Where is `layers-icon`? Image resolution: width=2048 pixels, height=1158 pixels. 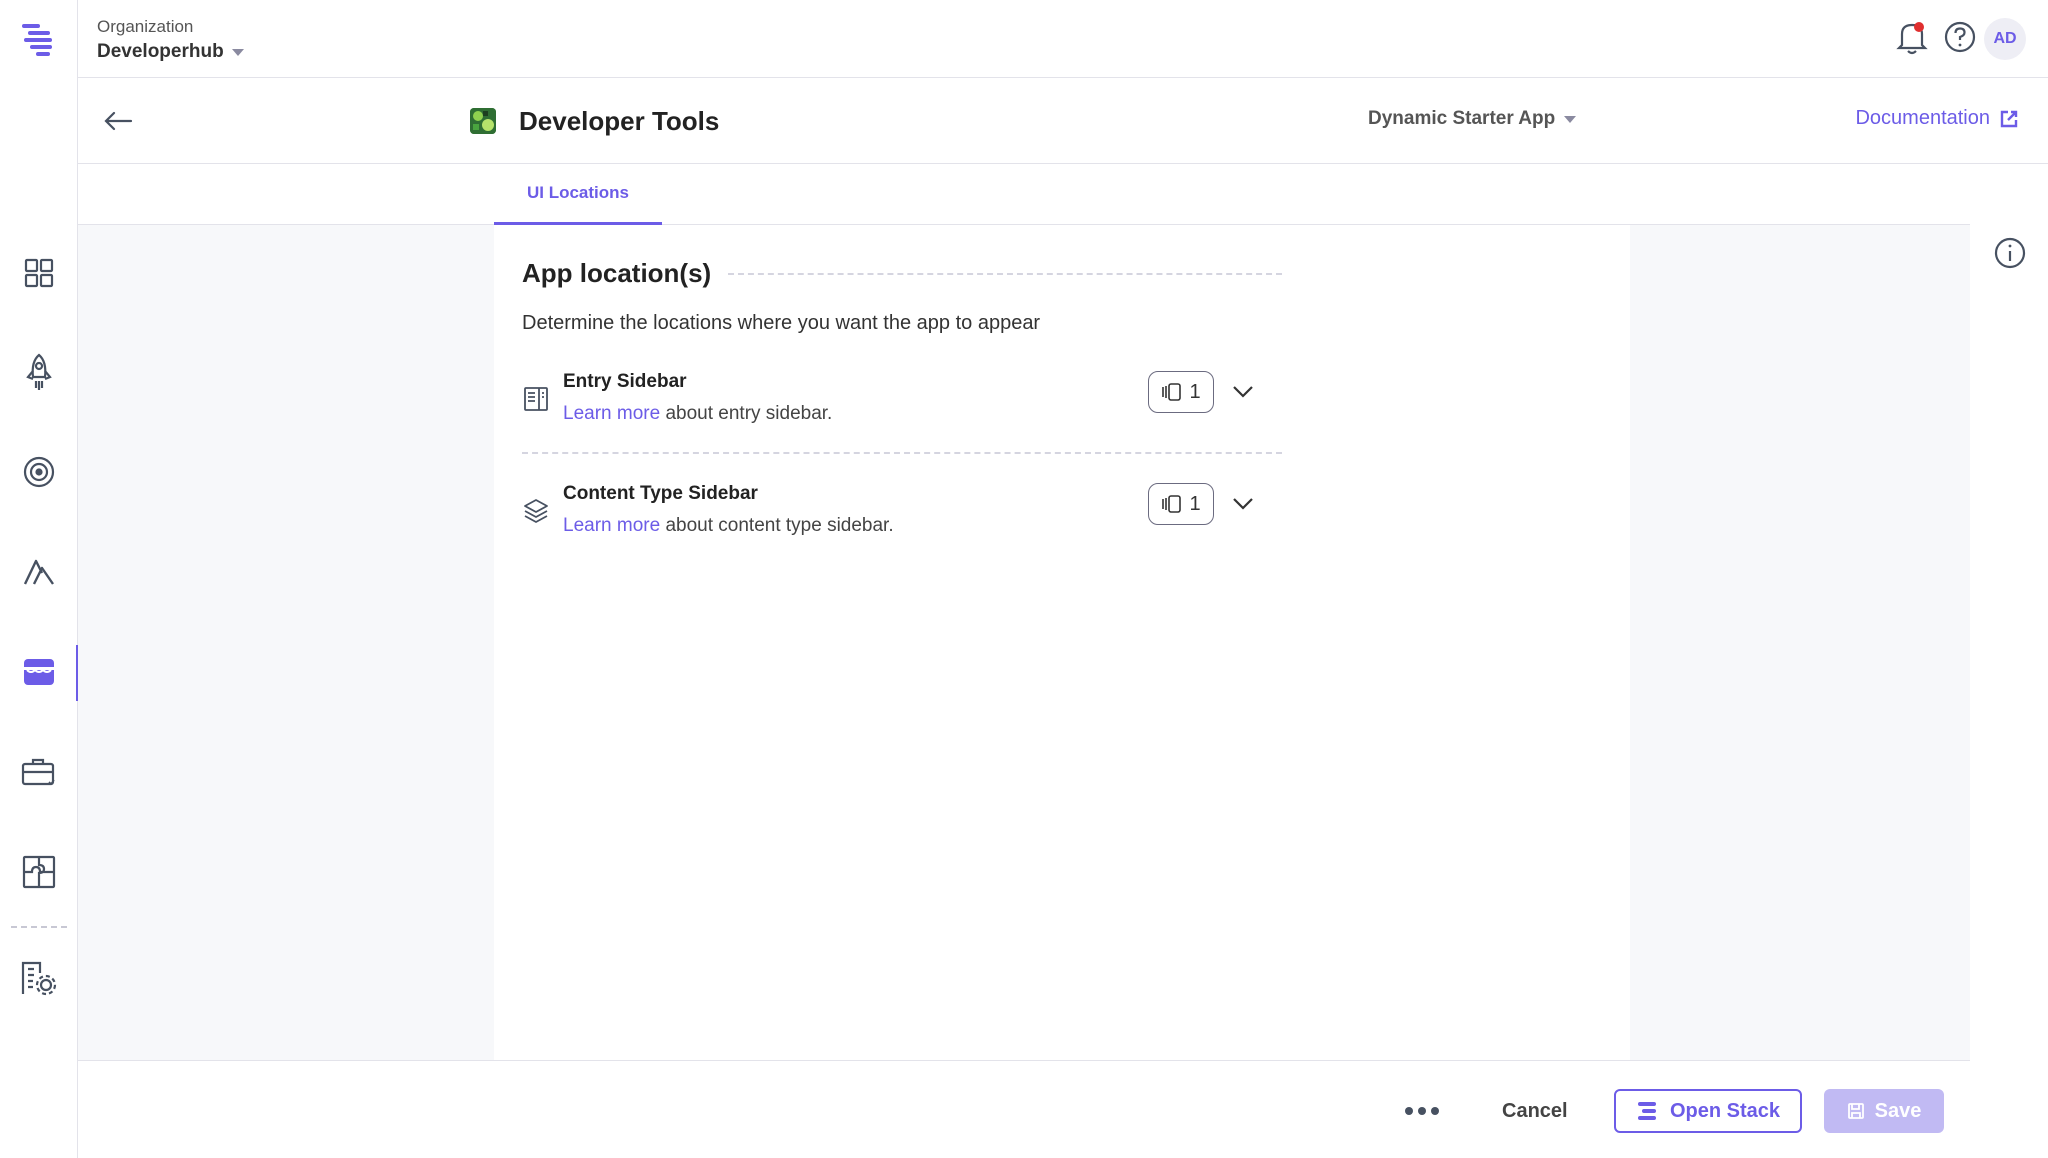 layers-icon is located at coordinates (536, 511).